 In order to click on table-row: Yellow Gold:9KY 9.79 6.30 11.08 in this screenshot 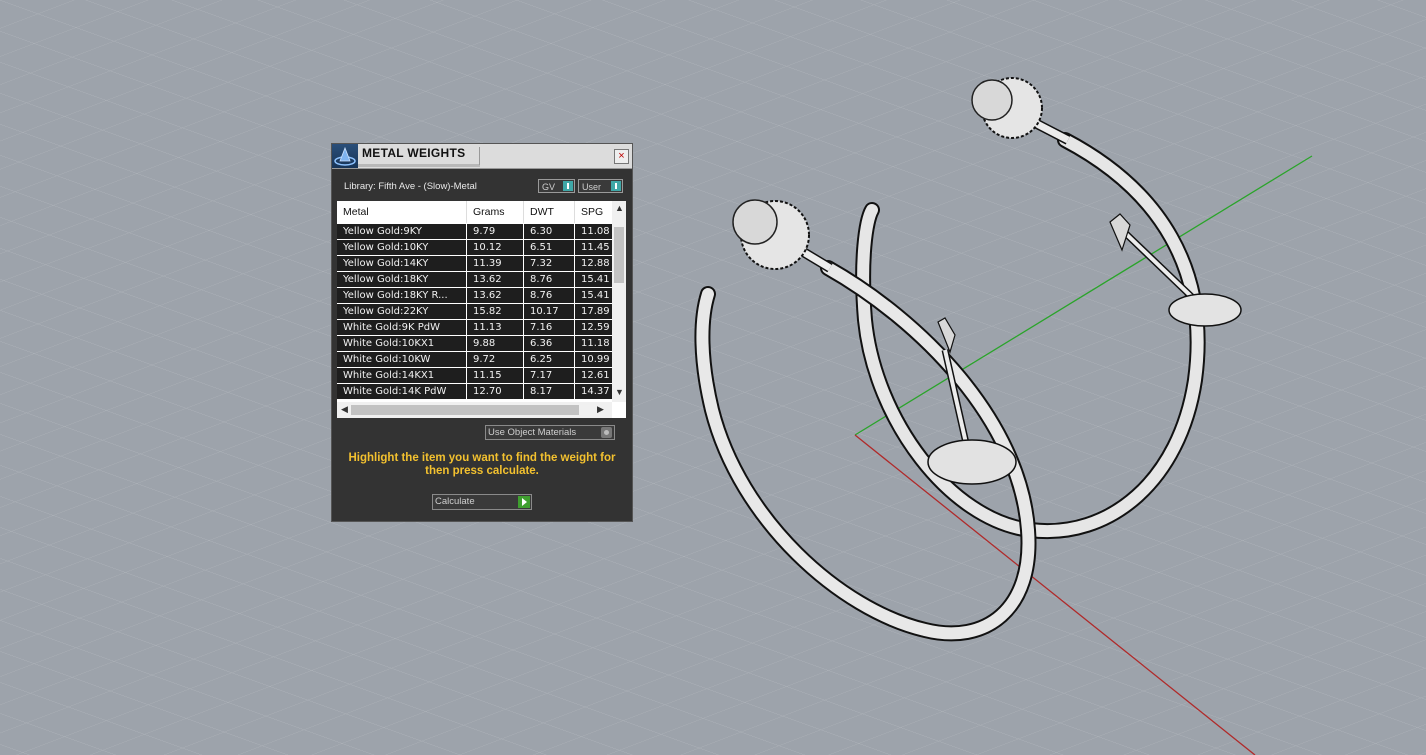, I will do `click(474, 231)`.